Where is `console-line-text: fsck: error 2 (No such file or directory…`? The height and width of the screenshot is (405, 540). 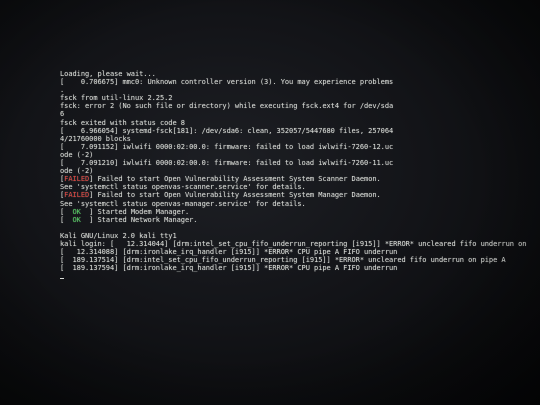 console-line-text: fsck: error 2 (No such file or directory… is located at coordinates (227, 106).